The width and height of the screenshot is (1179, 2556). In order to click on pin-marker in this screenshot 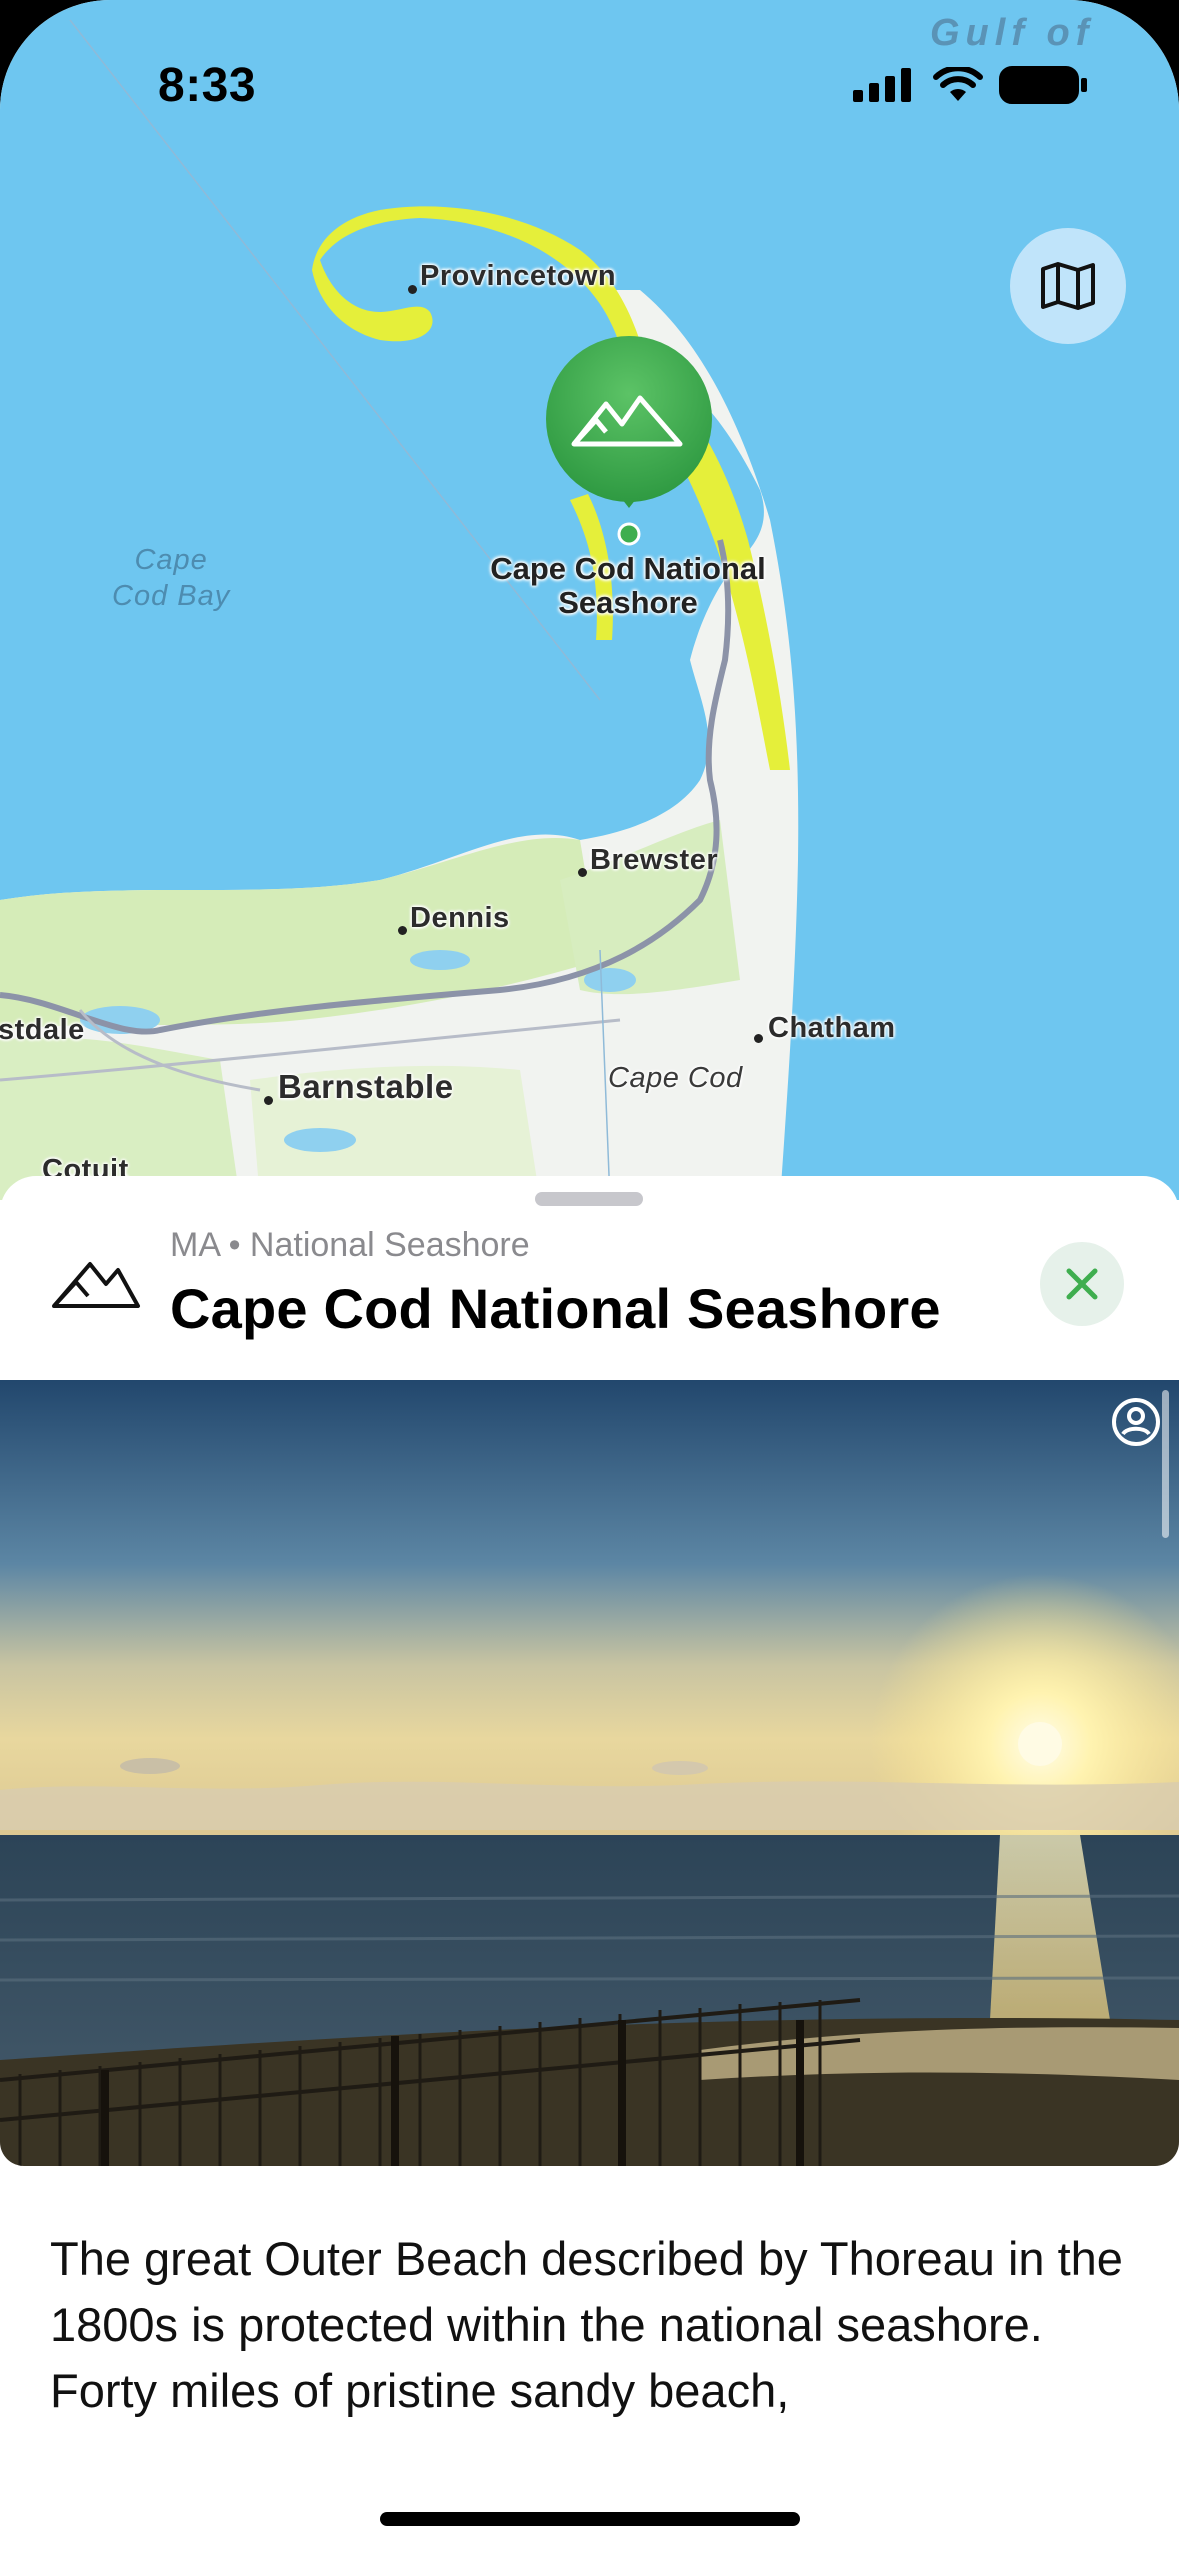, I will do `click(629, 441)`.